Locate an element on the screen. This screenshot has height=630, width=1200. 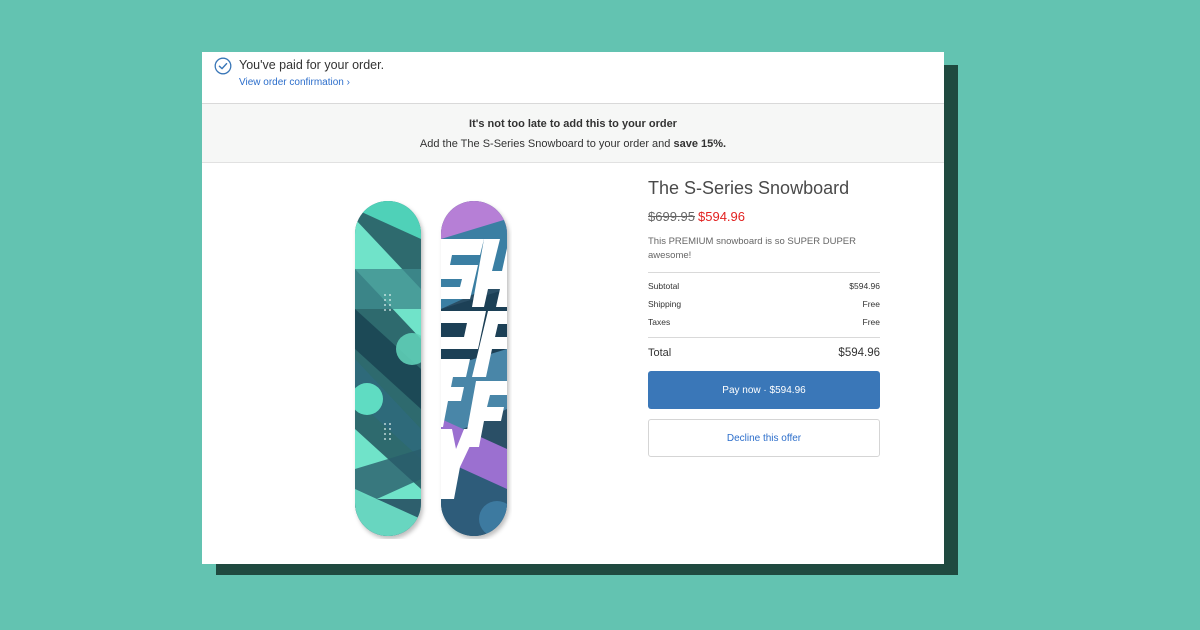
subtotal-row: Subtotal $594.96 is located at coordinates (764, 286).